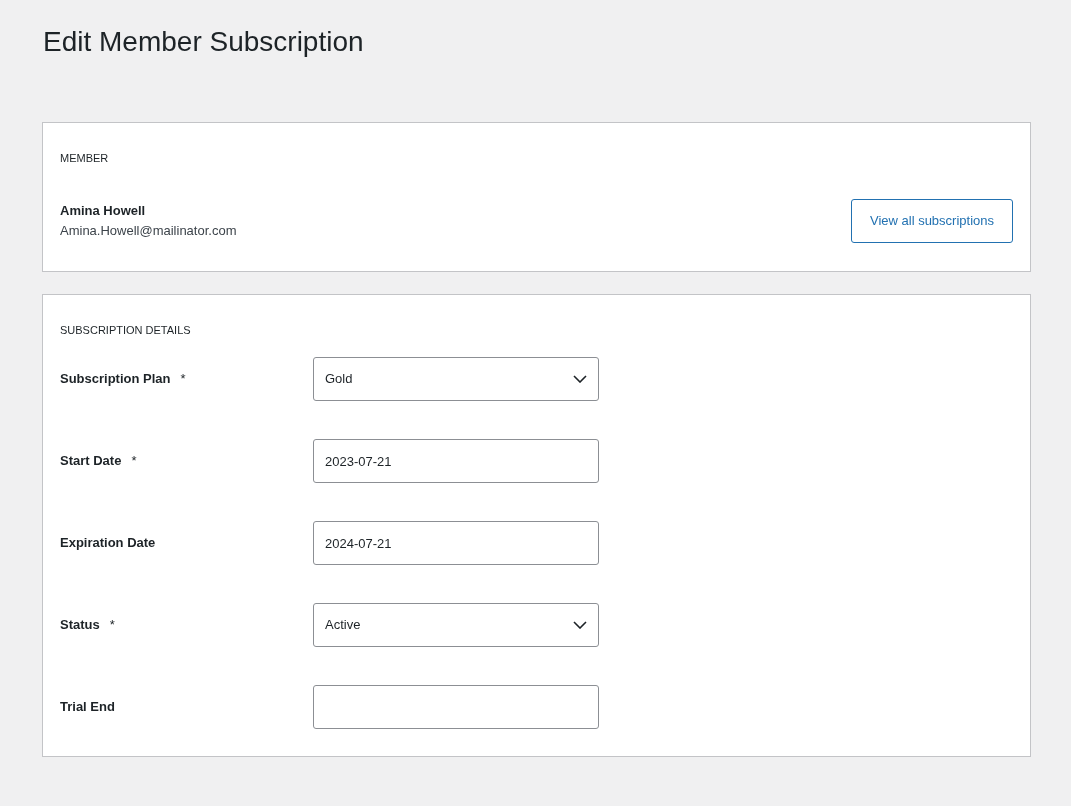 Image resolution: width=1071 pixels, height=806 pixels. I want to click on dropdown: Active, so click(456, 625).